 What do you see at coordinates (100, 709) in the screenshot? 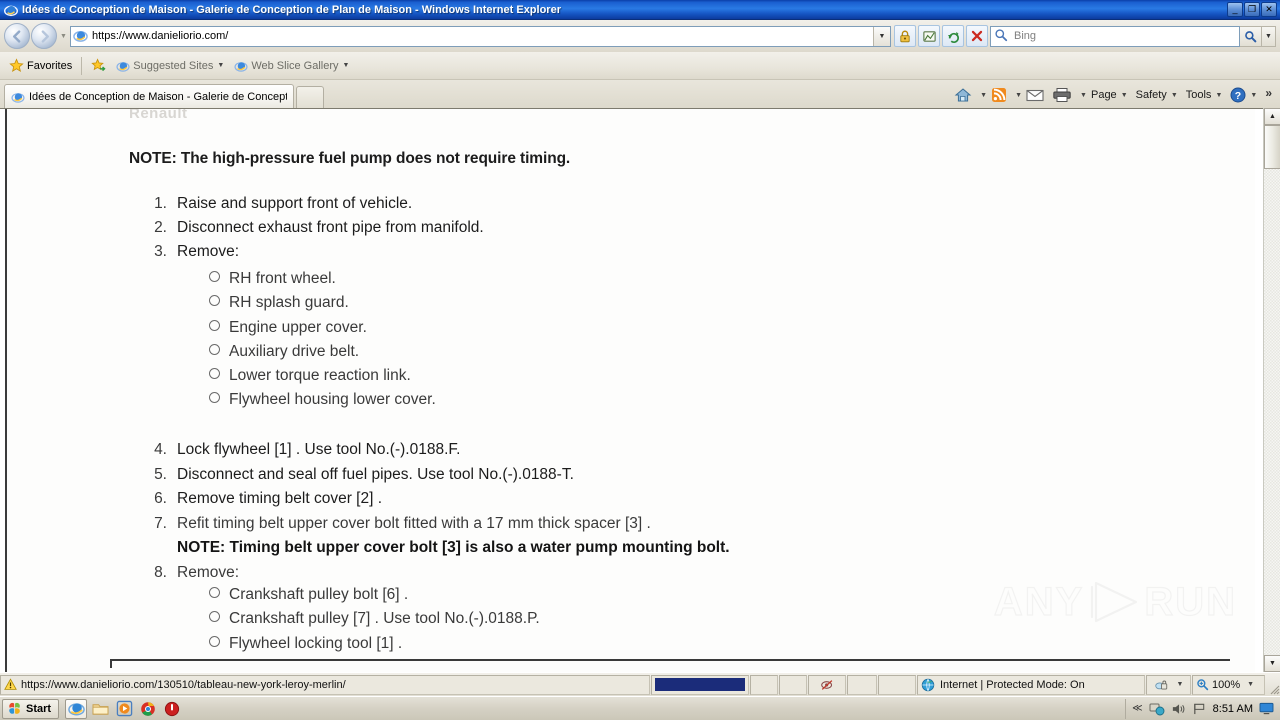
I see `taskbar-explorer-icon` at bounding box center [100, 709].